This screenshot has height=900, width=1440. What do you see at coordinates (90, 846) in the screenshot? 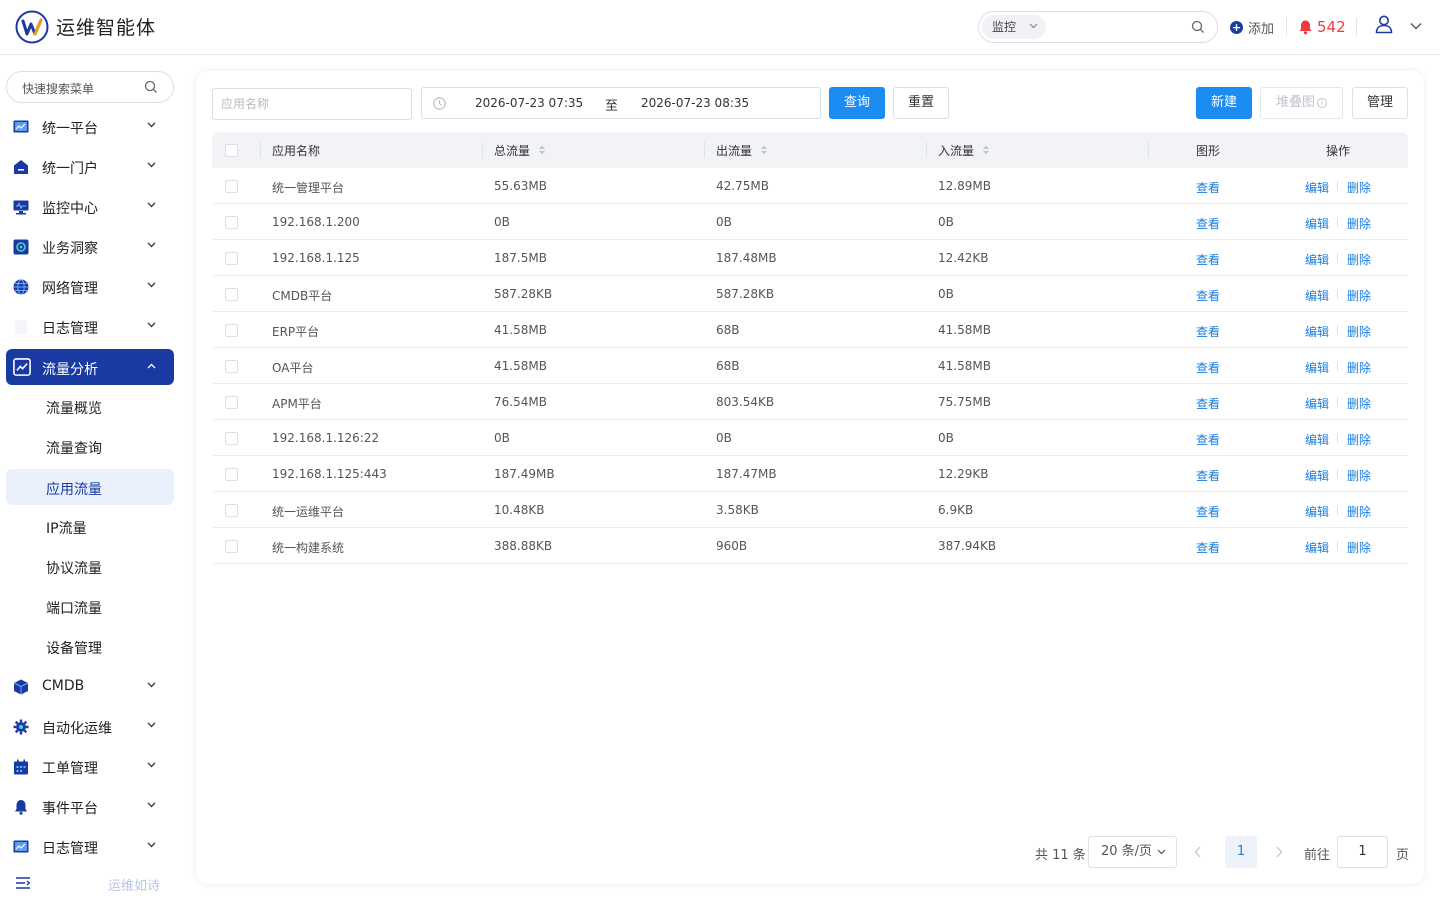
I see `sidebar-item-log-management-2: 日志管理` at bounding box center [90, 846].